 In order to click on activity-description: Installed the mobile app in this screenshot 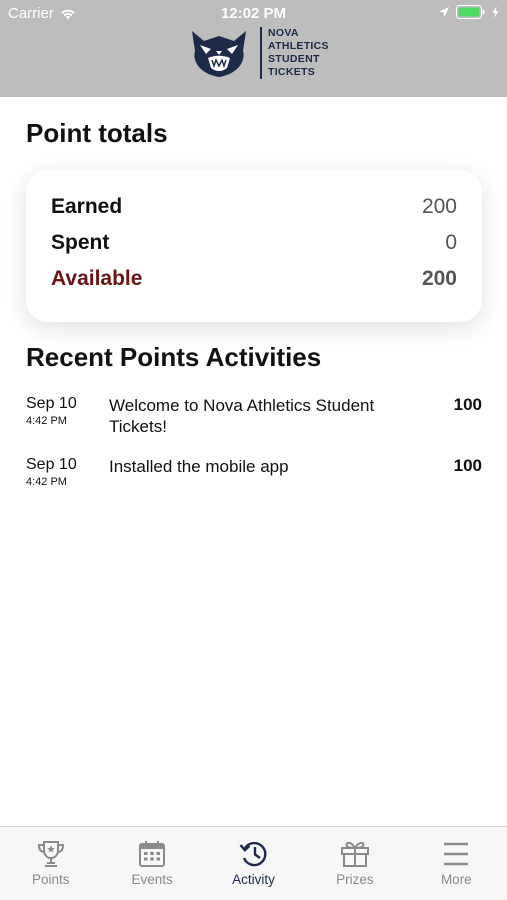, I will do `click(199, 466)`.